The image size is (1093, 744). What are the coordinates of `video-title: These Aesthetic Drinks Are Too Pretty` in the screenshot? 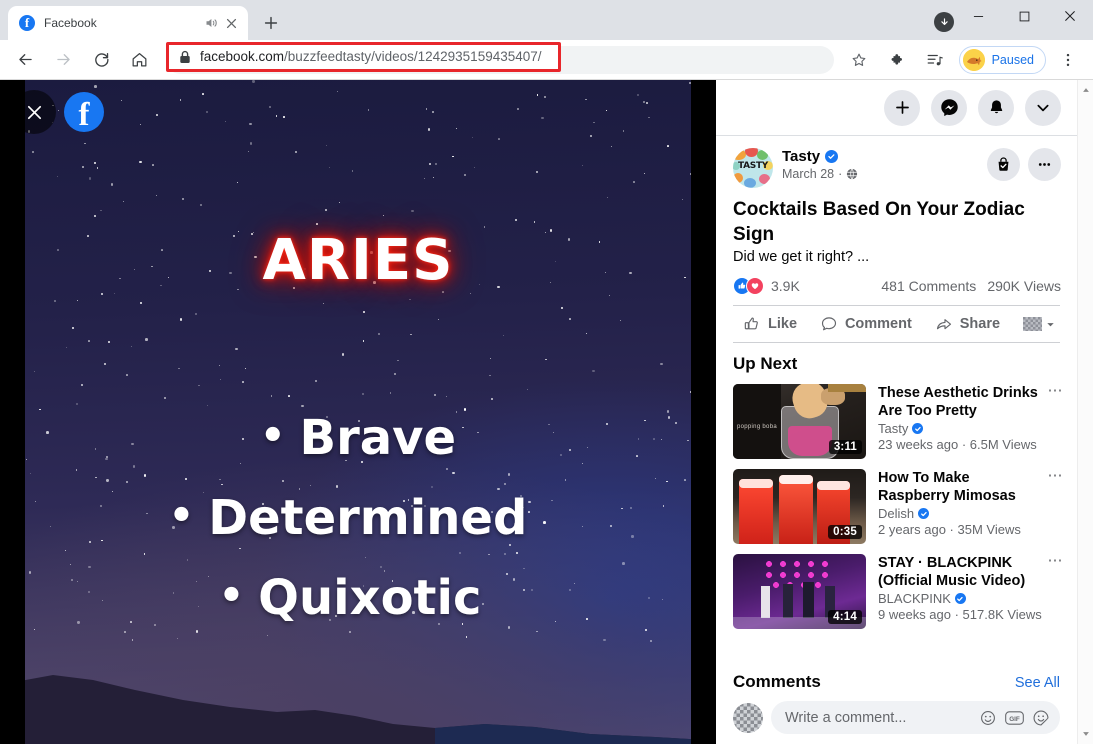 It's located at (961, 402).